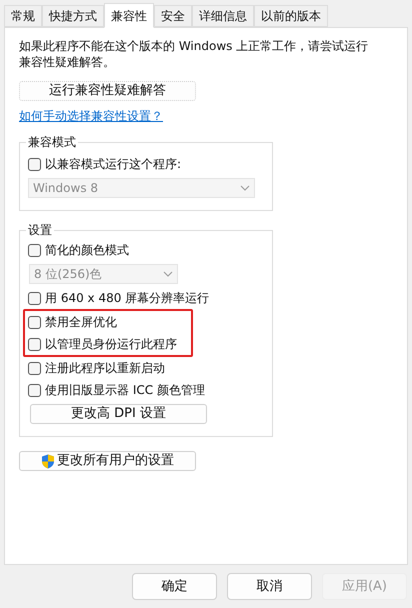  I want to click on tab: 详细信息, so click(223, 16).